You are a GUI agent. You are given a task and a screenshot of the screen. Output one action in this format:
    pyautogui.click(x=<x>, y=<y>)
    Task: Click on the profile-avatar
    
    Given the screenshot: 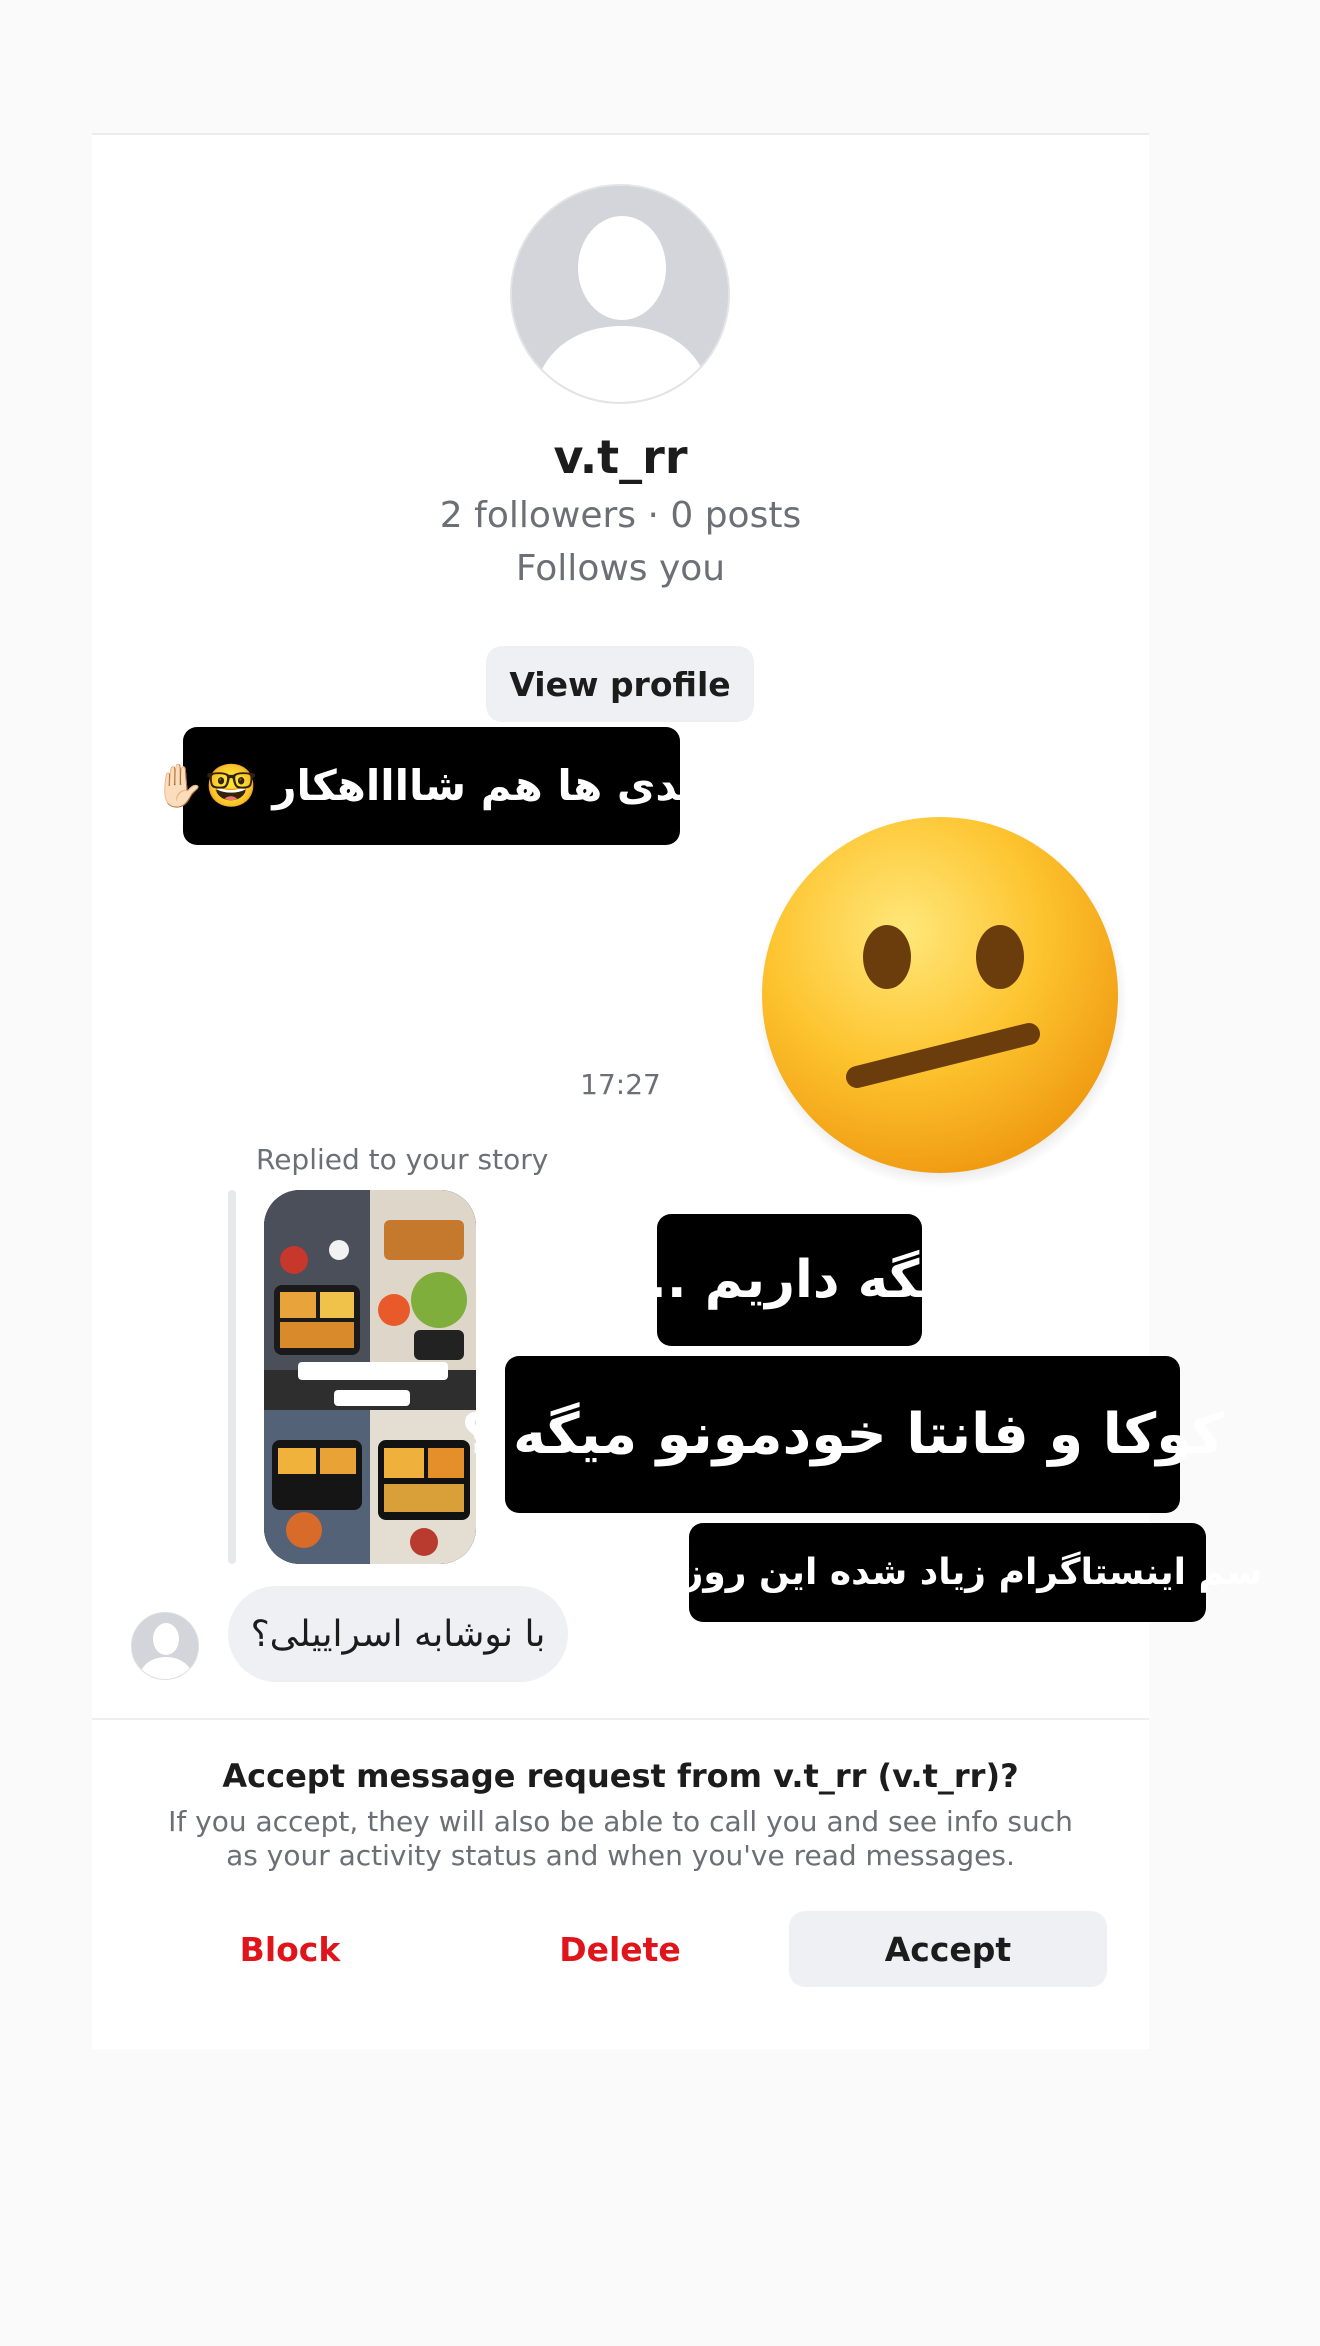 What is the action you would take?
    pyautogui.click(x=620, y=294)
    